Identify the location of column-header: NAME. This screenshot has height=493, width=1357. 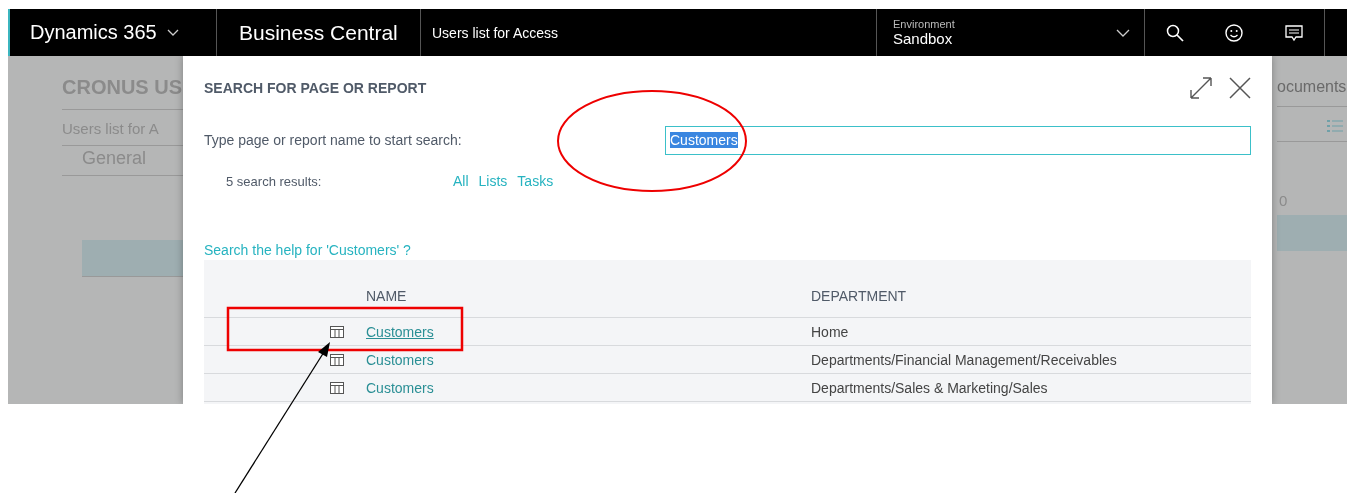
(387, 296).